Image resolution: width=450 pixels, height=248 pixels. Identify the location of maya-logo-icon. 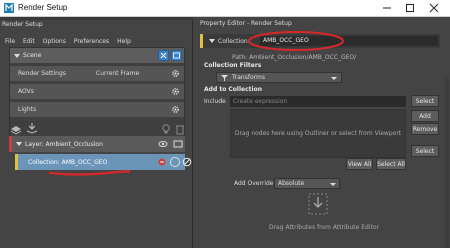
(9, 8).